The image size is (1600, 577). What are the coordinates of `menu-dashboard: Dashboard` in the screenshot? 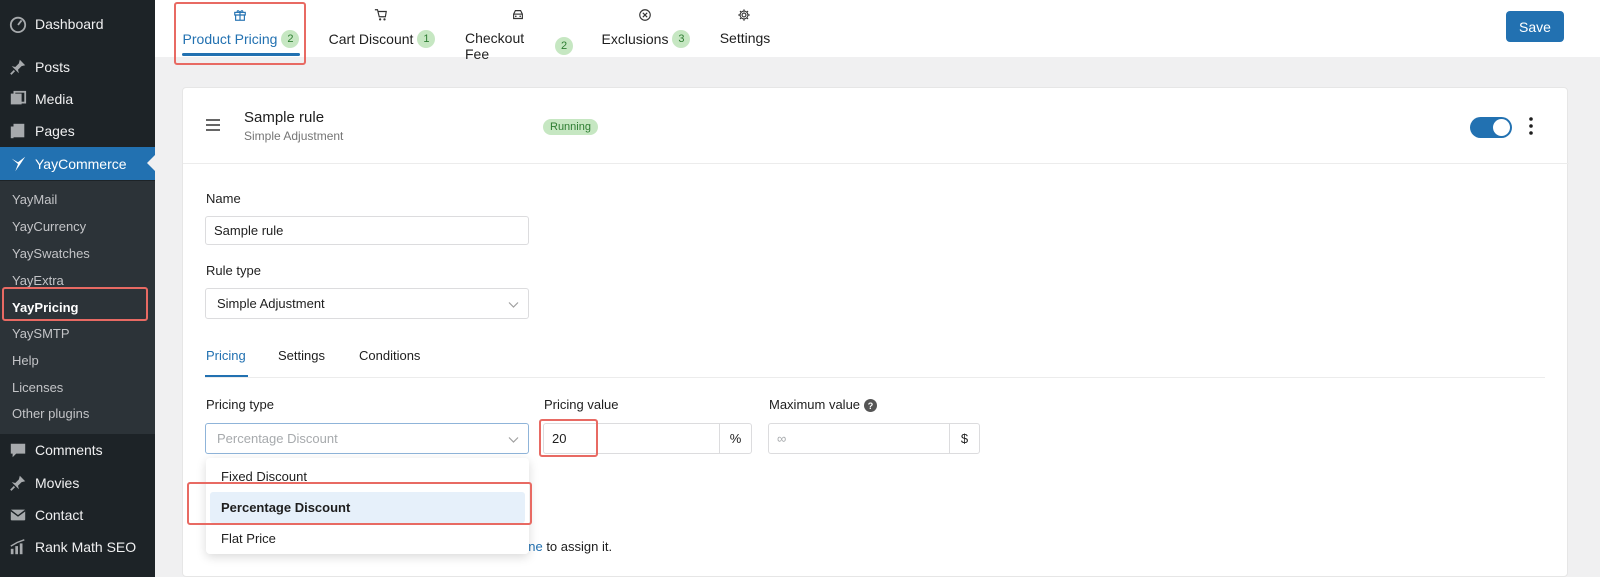 It's located at (77, 23).